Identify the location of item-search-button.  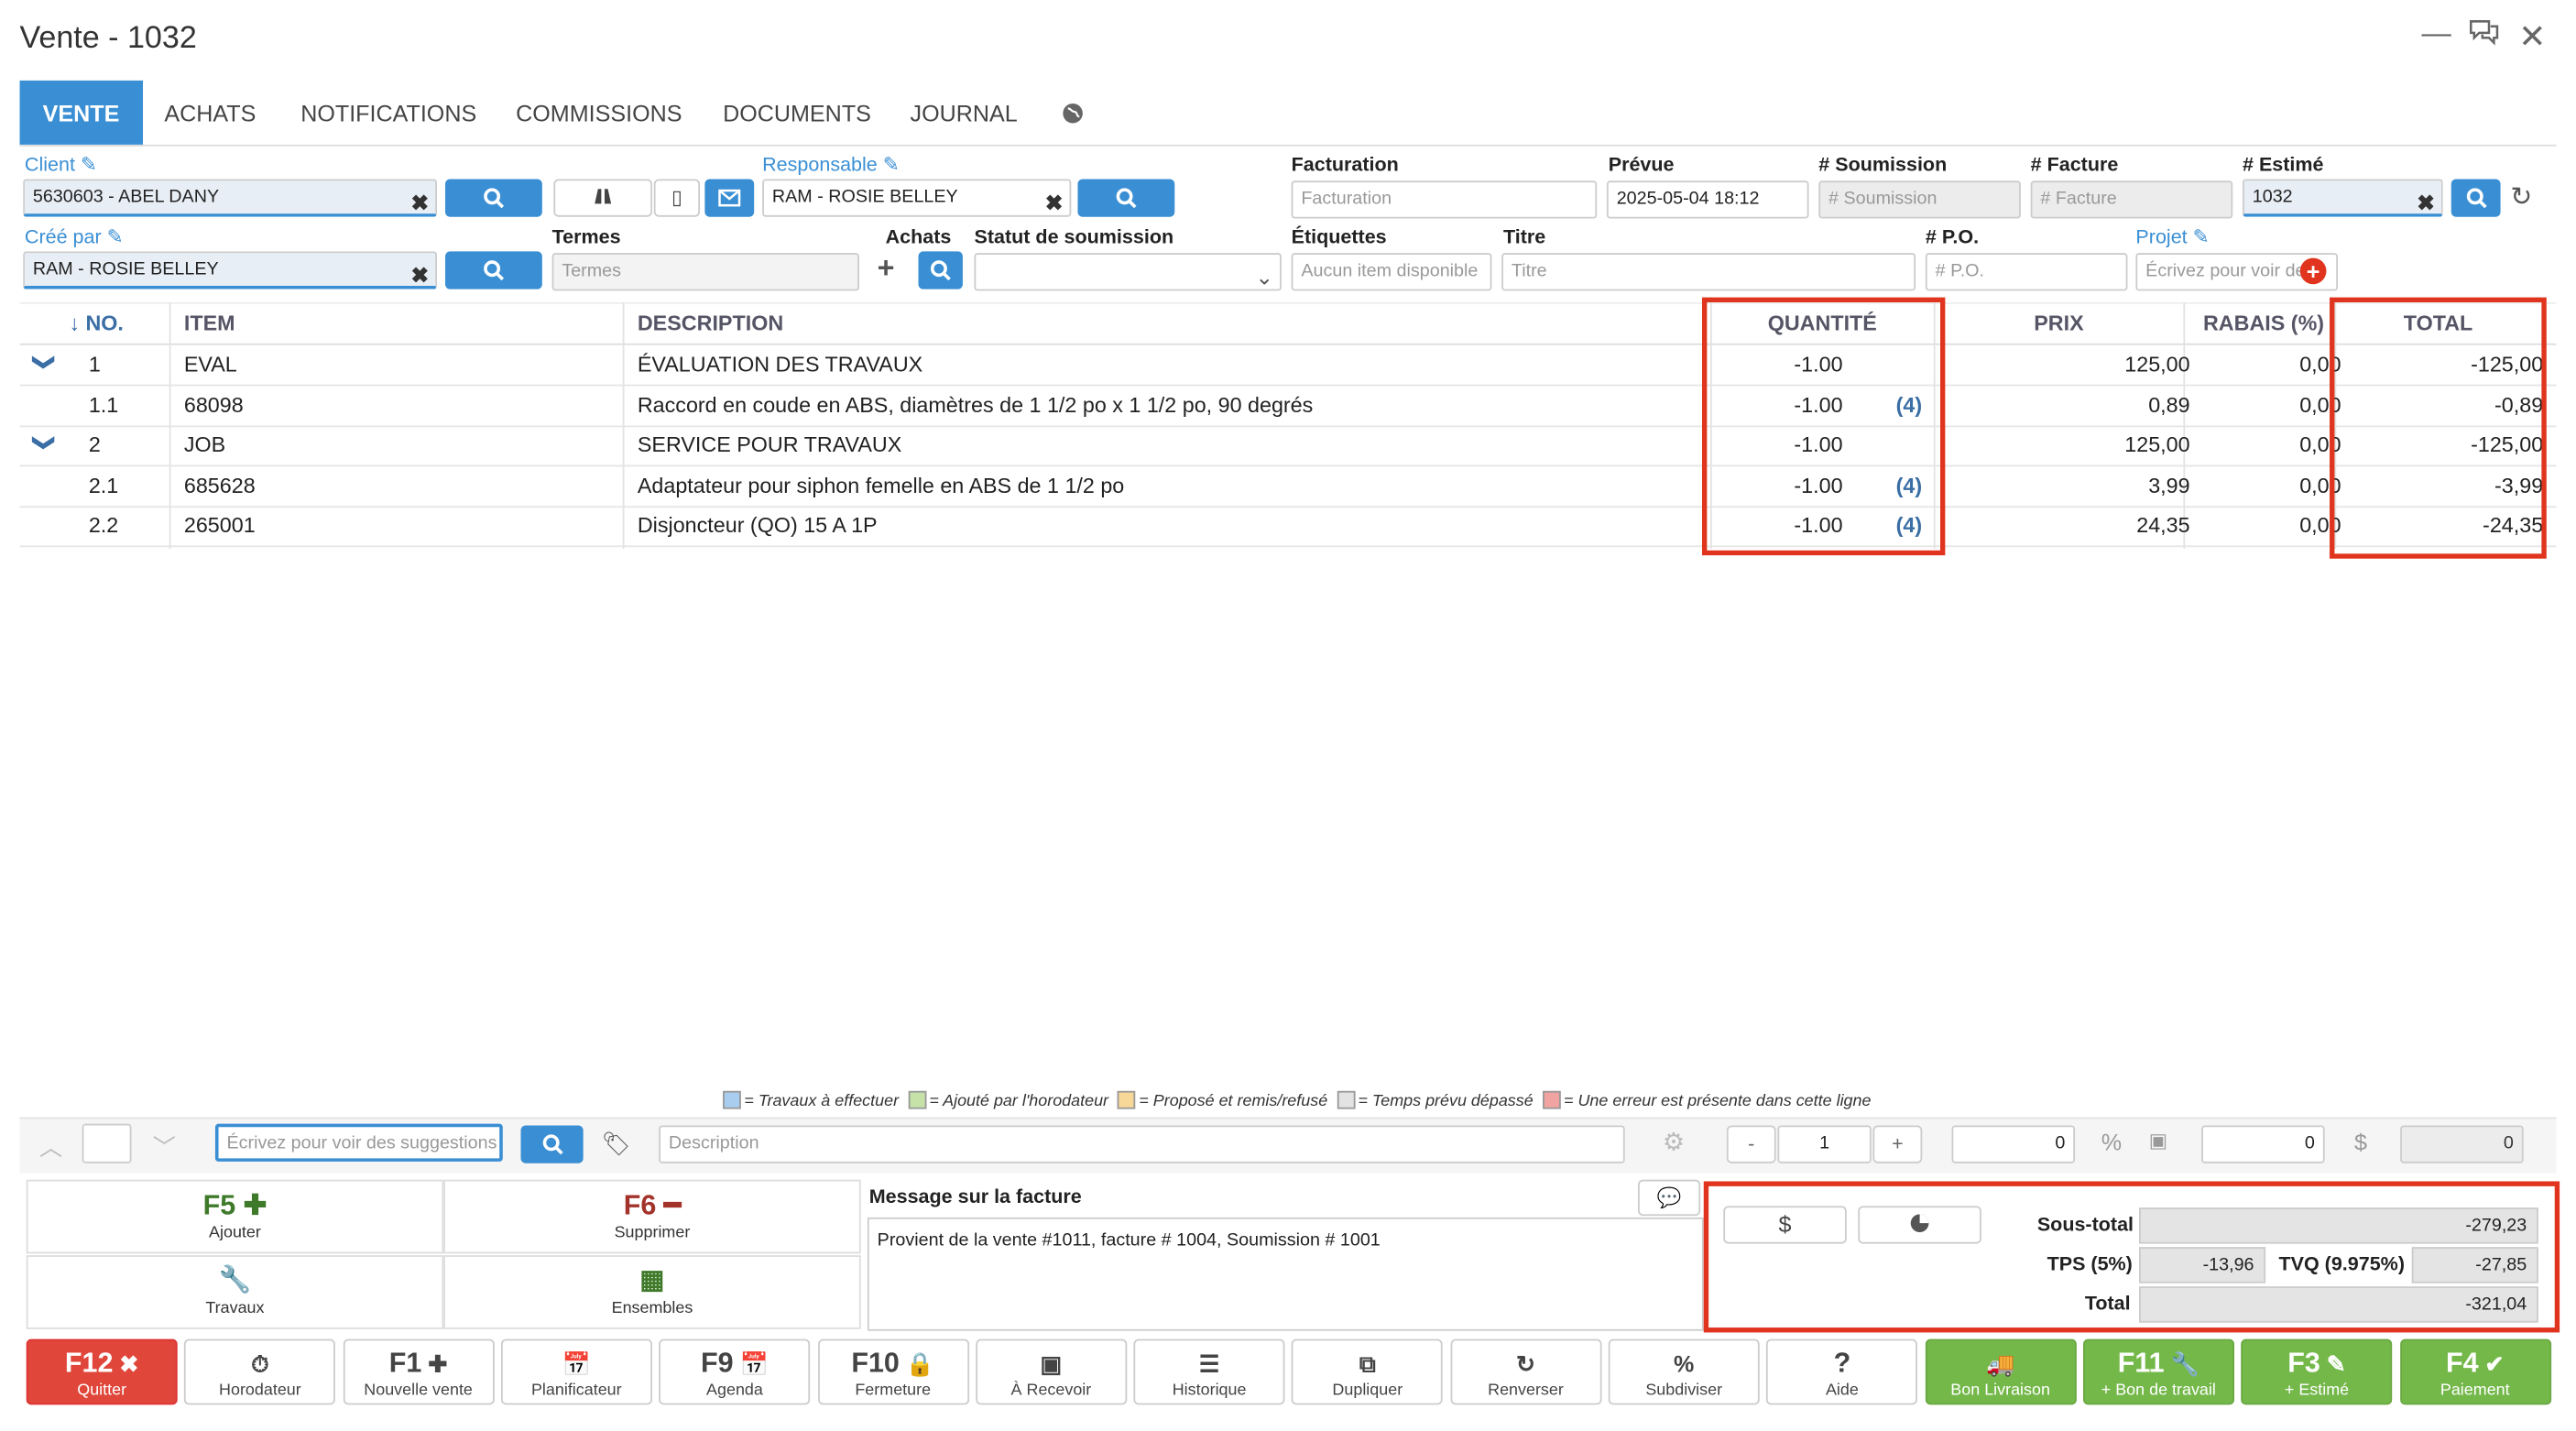
(552, 1144).